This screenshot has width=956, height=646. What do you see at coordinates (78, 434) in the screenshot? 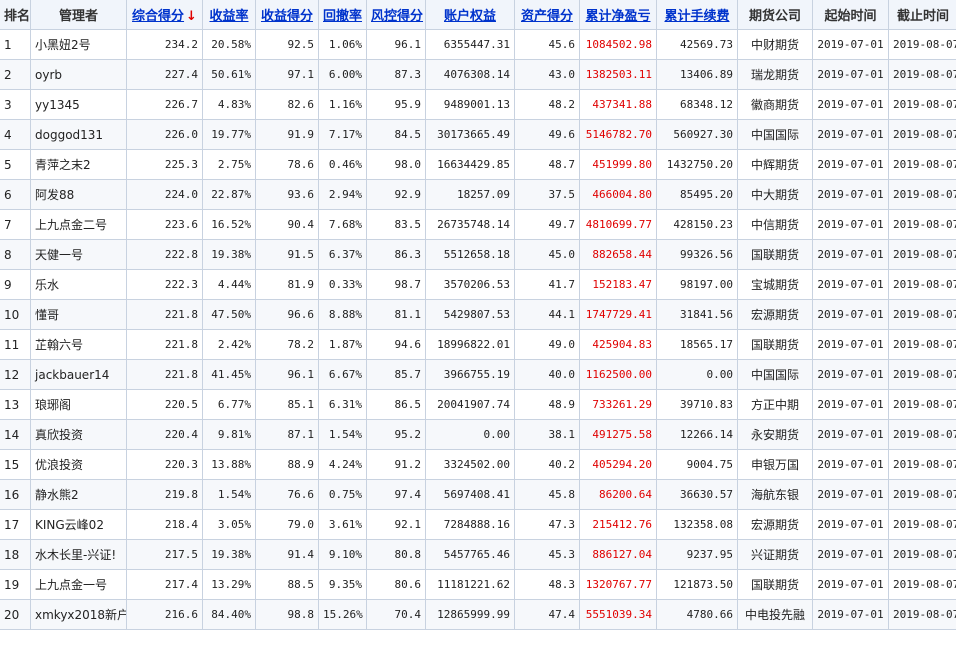
I see `cell-manager: 真欣投资` at bounding box center [78, 434].